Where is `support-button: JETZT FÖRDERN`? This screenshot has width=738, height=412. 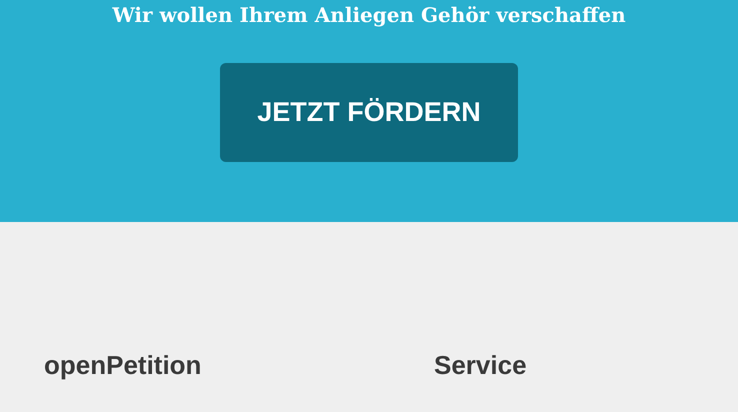 support-button: JETZT FÖRDERN is located at coordinates (369, 112).